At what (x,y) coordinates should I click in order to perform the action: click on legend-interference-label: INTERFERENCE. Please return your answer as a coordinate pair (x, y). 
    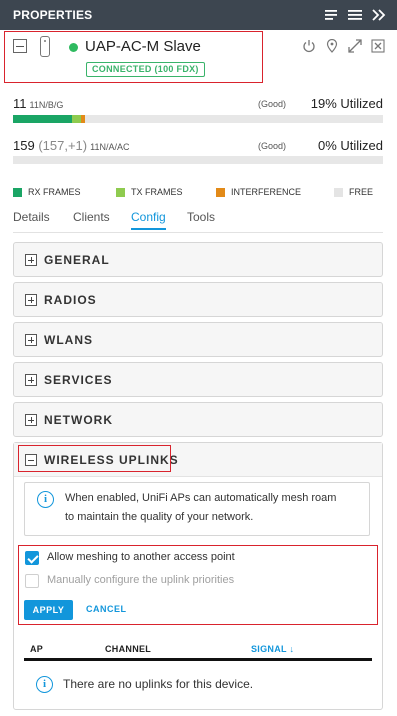
    Looking at the image, I should click on (266, 192).